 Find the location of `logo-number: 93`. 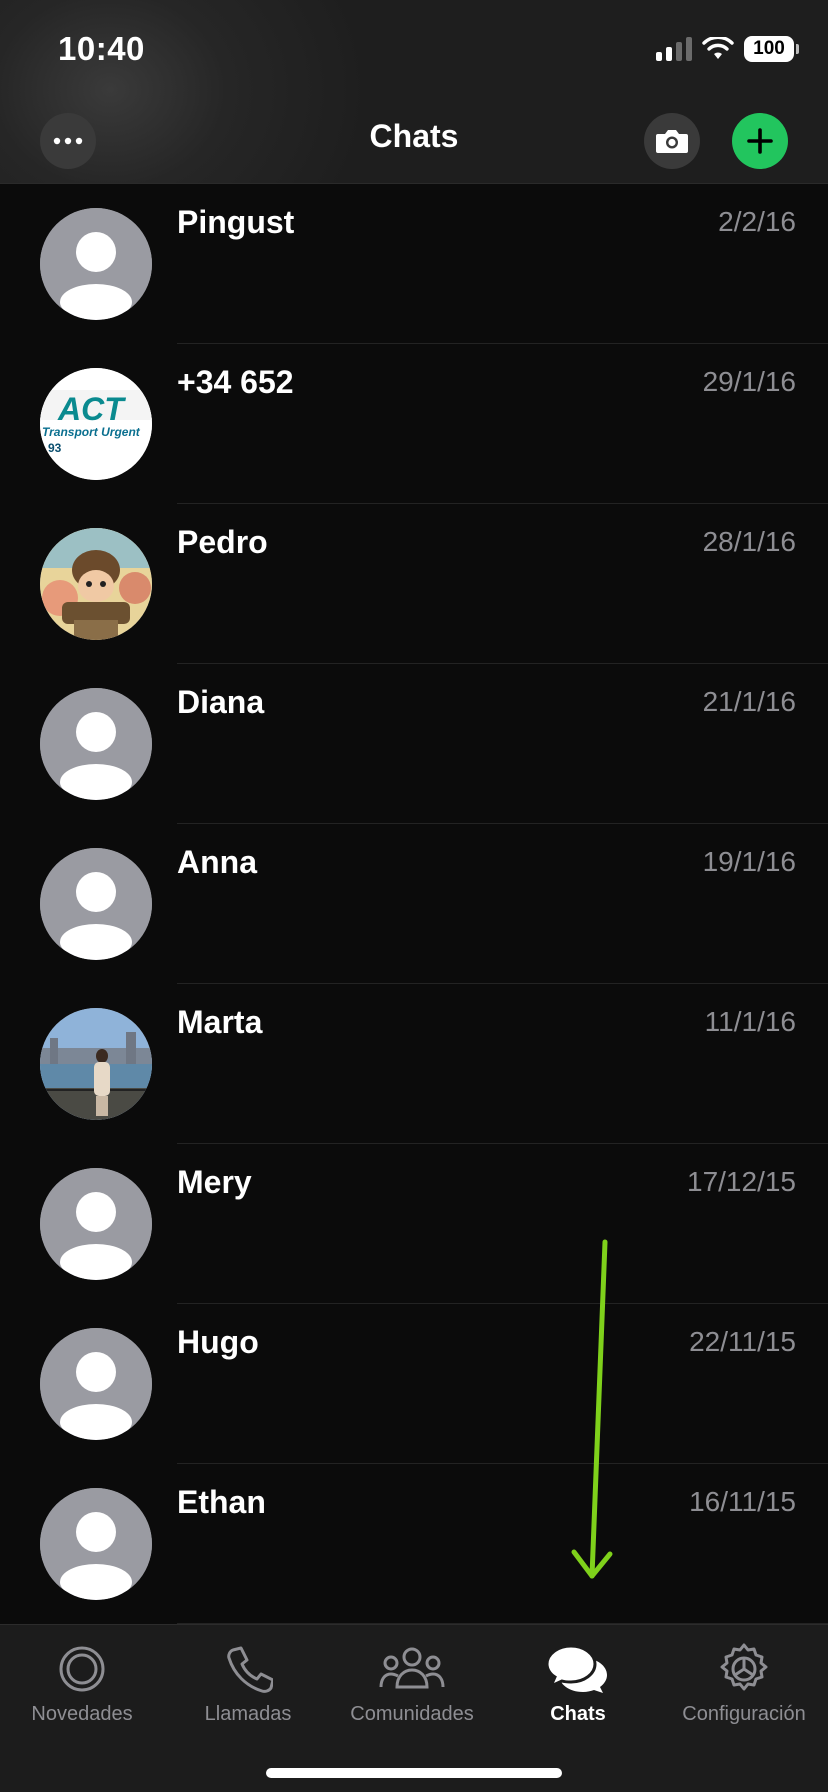

logo-number: 93 is located at coordinates (55, 448).